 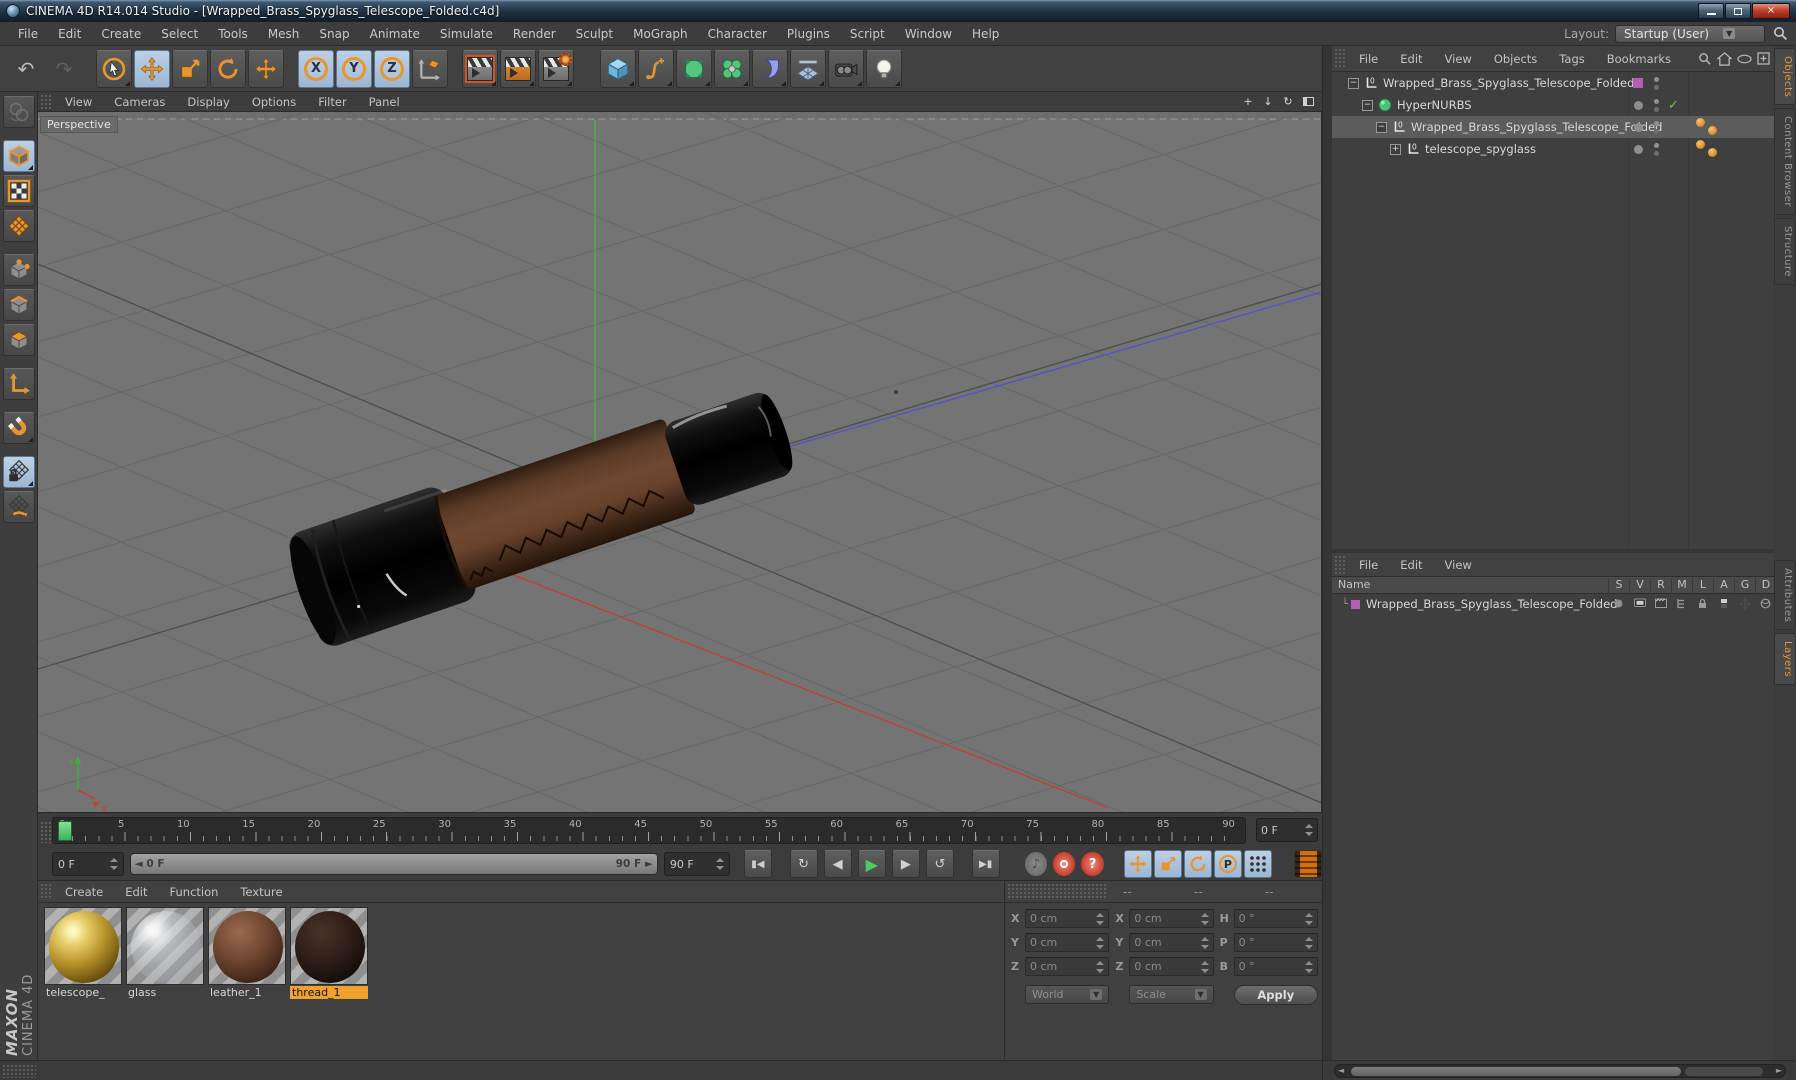 What do you see at coordinates (1067, 994) in the screenshot?
I see `coord-space-select: World ▼` at bounding box center [1067, 994].